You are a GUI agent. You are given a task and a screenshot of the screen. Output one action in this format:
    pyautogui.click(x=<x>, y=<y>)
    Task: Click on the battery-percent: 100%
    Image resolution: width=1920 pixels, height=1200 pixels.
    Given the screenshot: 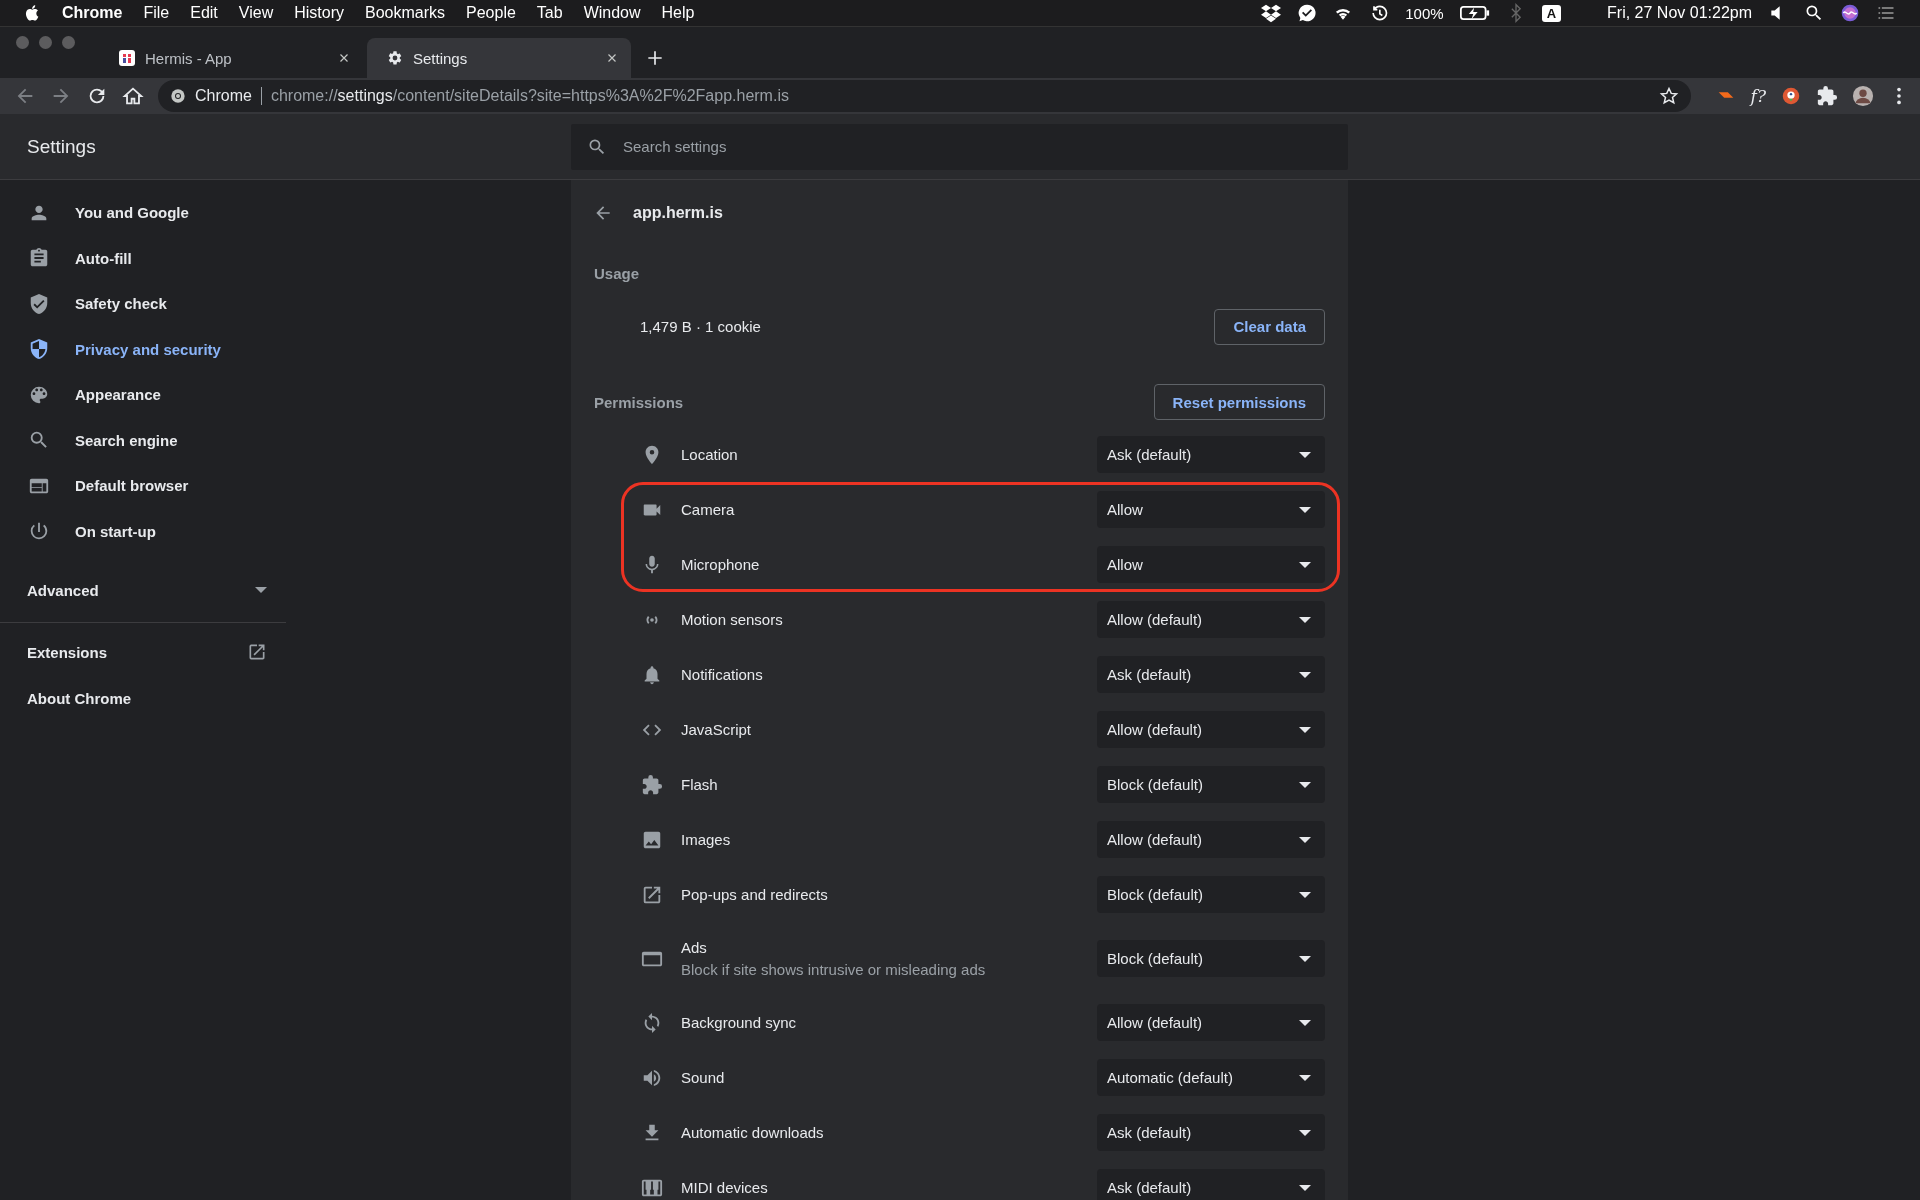 What is the action you would take?
    pyautogui.click(x=1424, y=13)
    